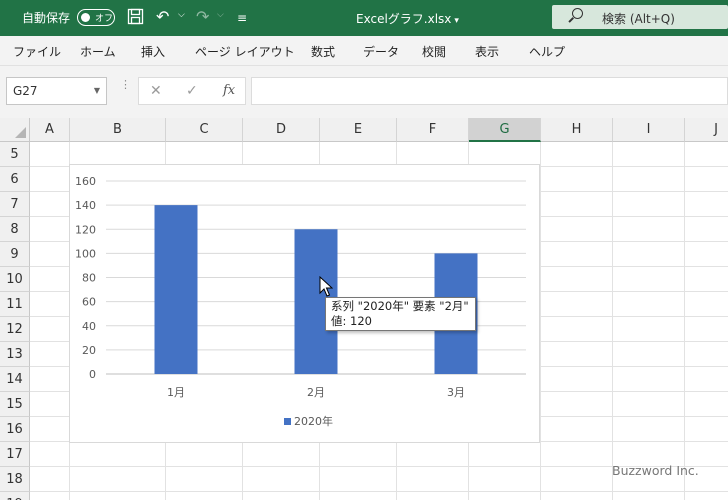 The height and width of the screenshot is (500, 728). I want to click on name-box-value: G27, so click(25, 91).